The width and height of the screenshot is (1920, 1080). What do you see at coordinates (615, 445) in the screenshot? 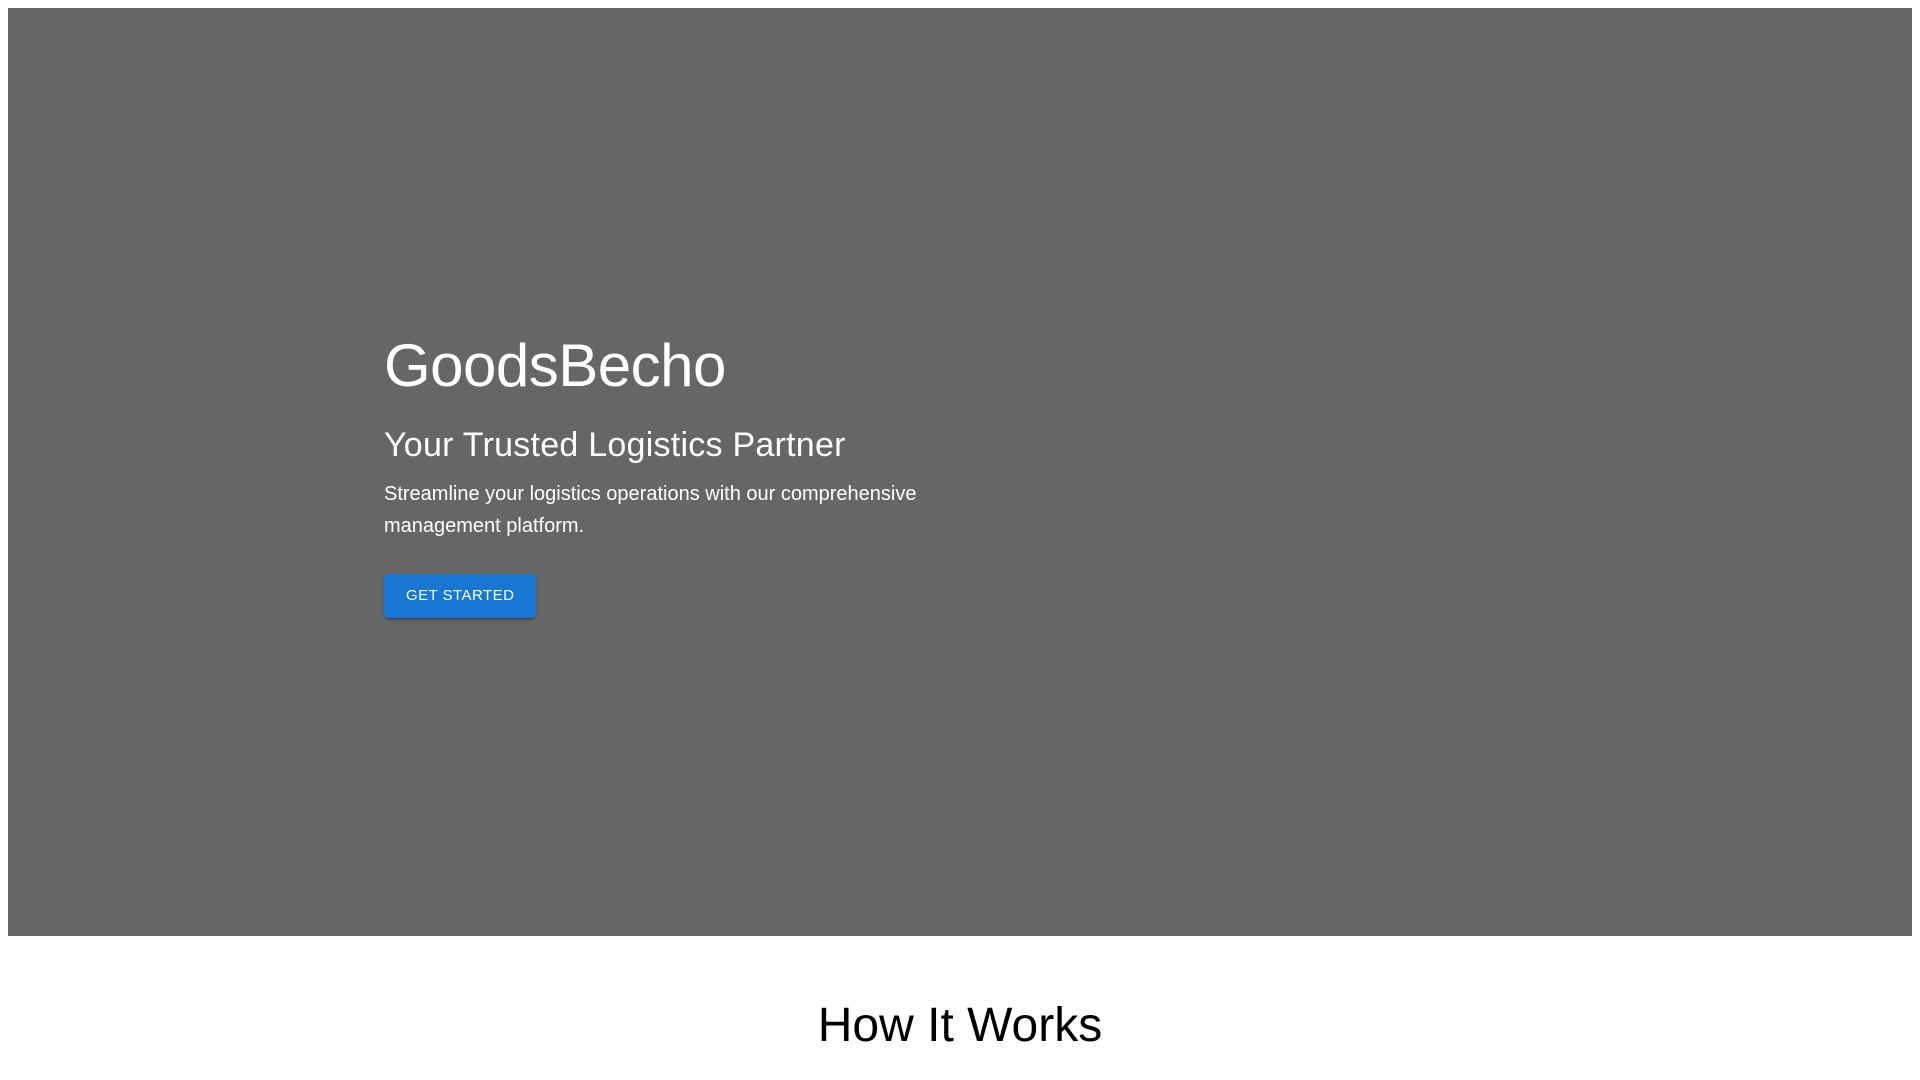
I see `hero-subtitle: Your Trusted Logistics Partner` at bounding box center [615, 445].